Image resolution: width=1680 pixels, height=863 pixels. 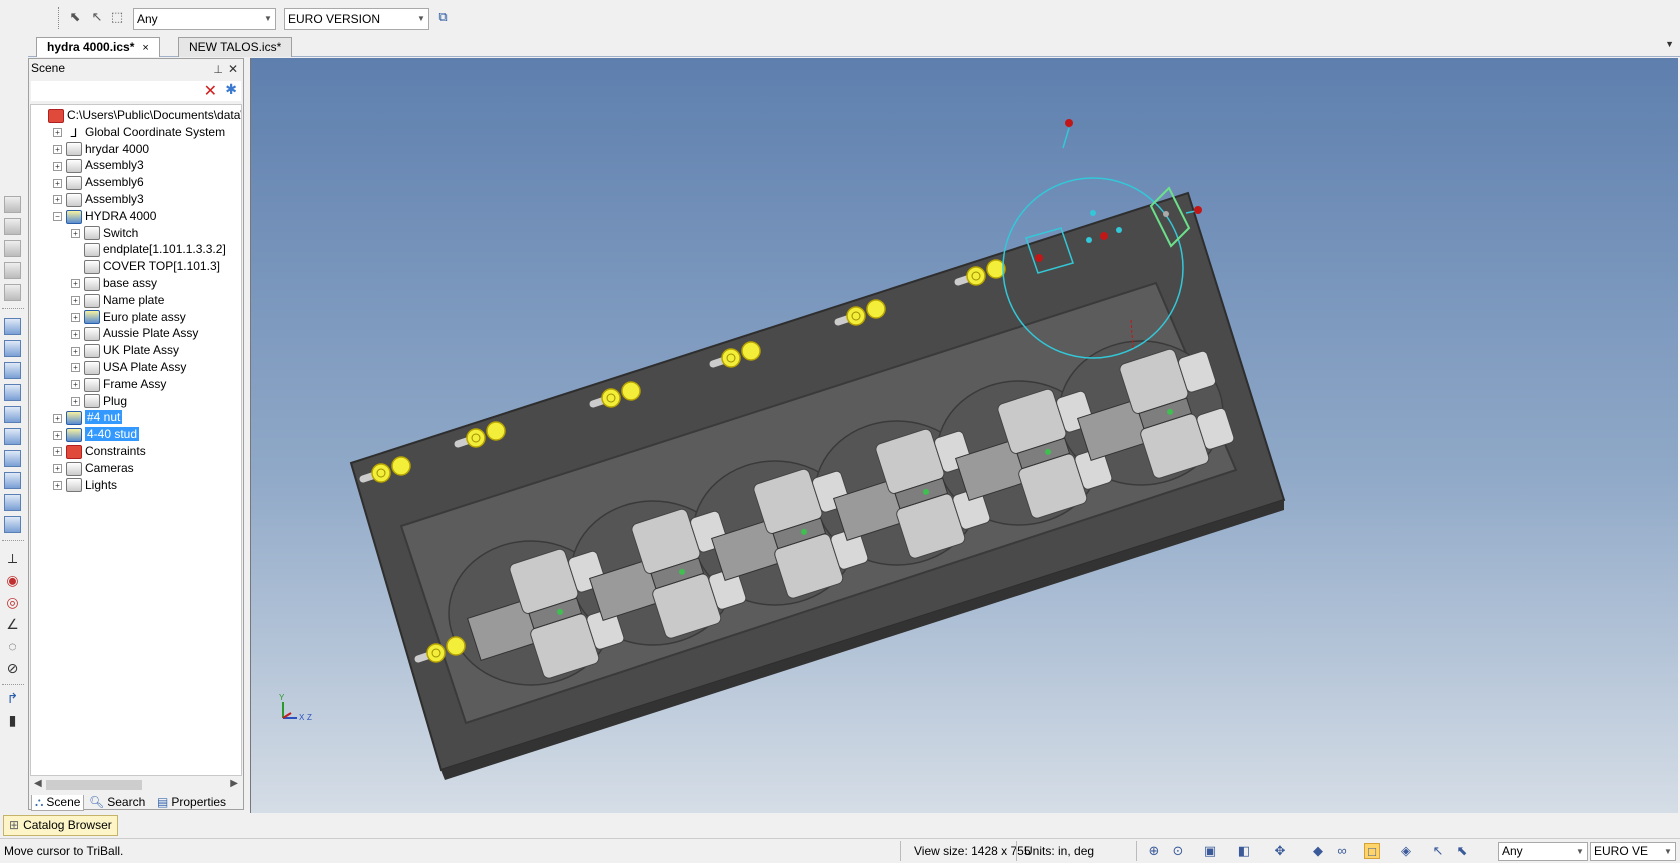 What do you see at coordinates (98, 182) in the screenshot?
I see `tree-node: + Assembly6` at bounding box center [98, 182].